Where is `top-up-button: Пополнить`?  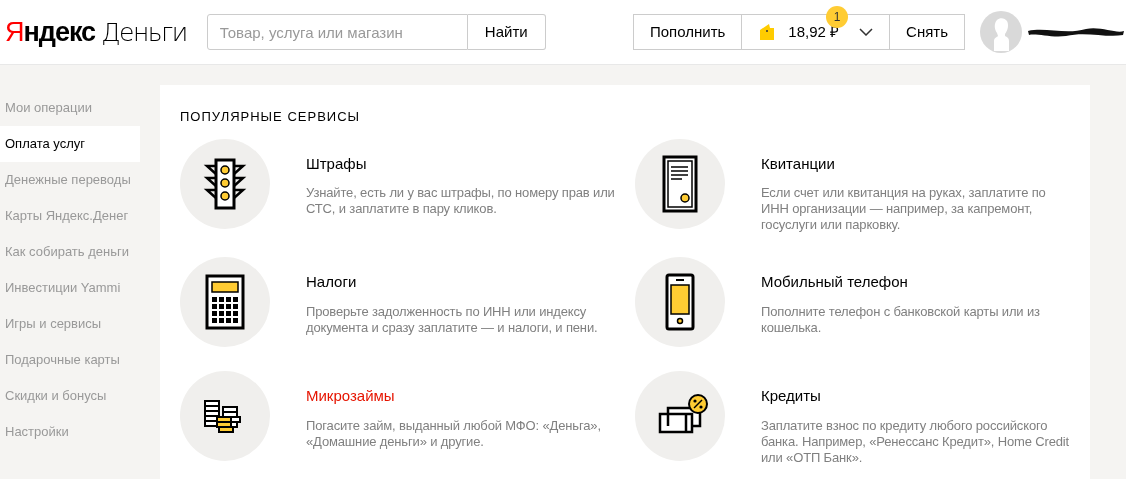 top-up-button: Пополнить is located at coordinates (688, 32).